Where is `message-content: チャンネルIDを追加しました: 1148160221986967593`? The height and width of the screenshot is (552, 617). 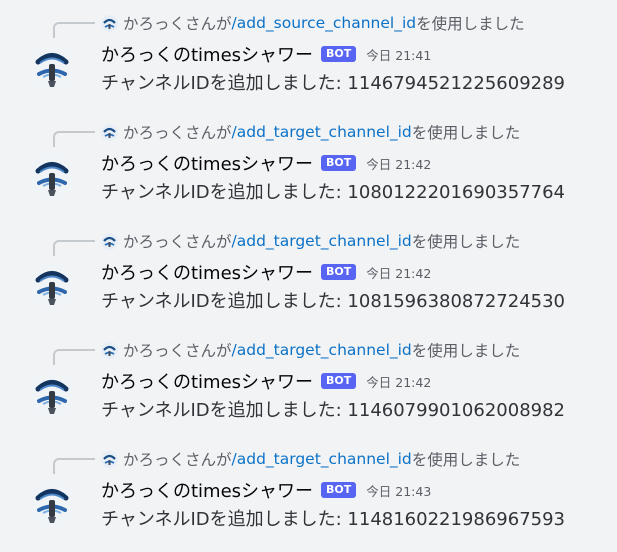 message-content: チャンネルIDを追加しました: 1148160221986967593 is located at coordinates (333, 519).